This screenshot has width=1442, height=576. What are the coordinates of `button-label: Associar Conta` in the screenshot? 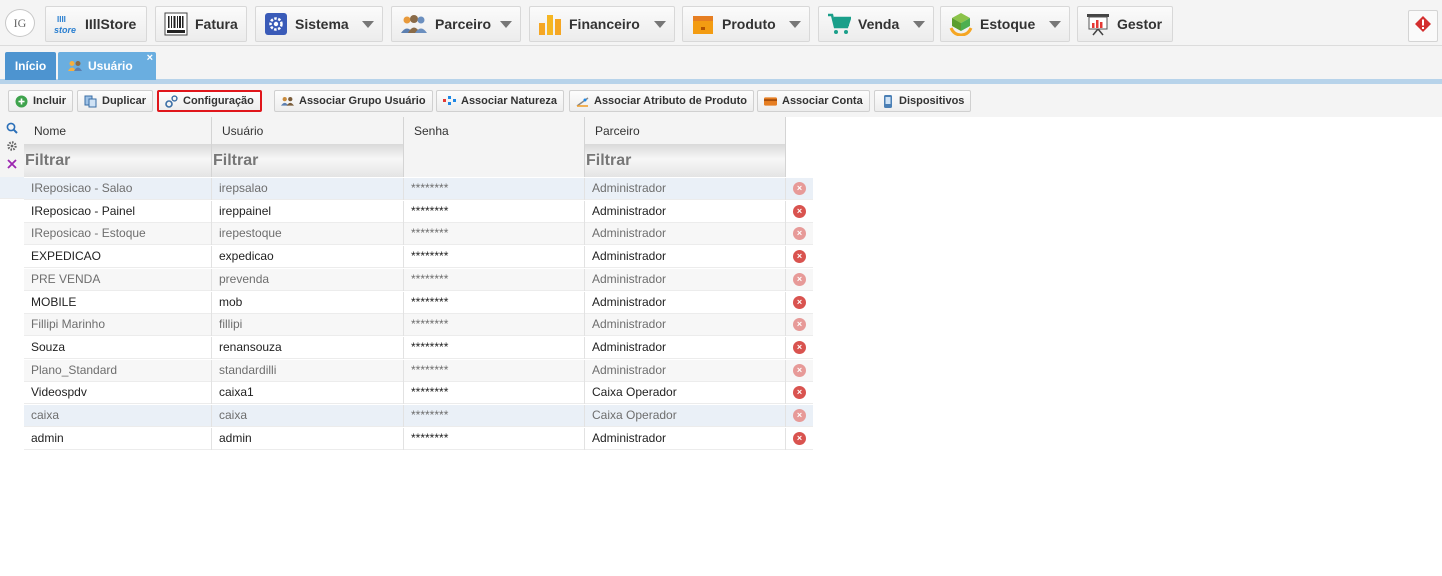 It's located at (822, 101).